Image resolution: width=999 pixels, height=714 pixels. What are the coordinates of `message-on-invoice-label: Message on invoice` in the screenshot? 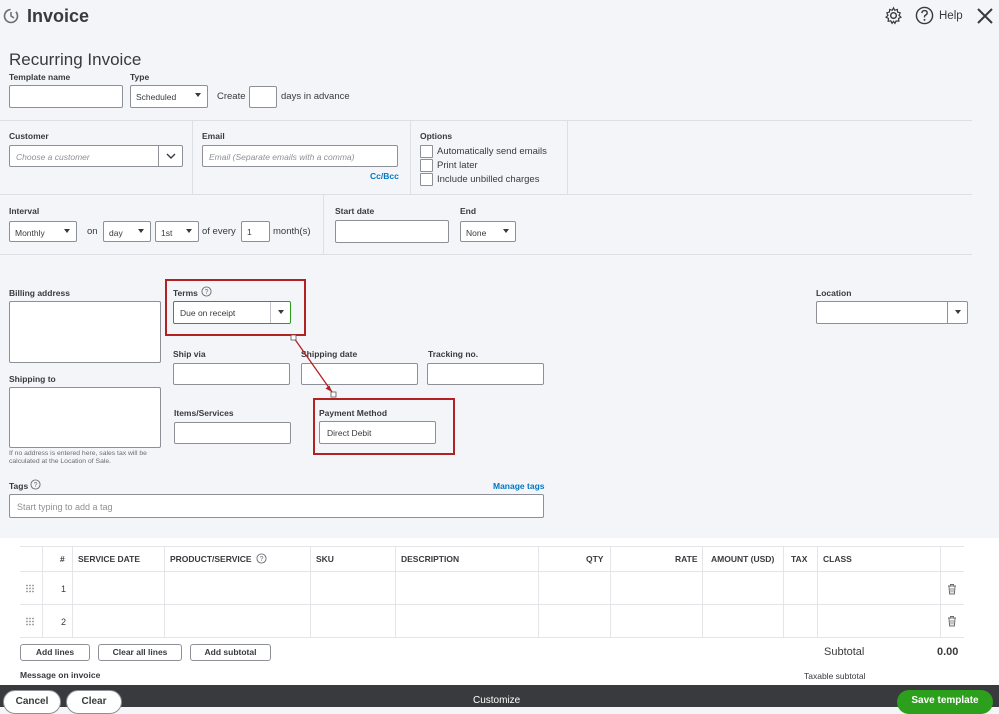 It's located at (60, 675).